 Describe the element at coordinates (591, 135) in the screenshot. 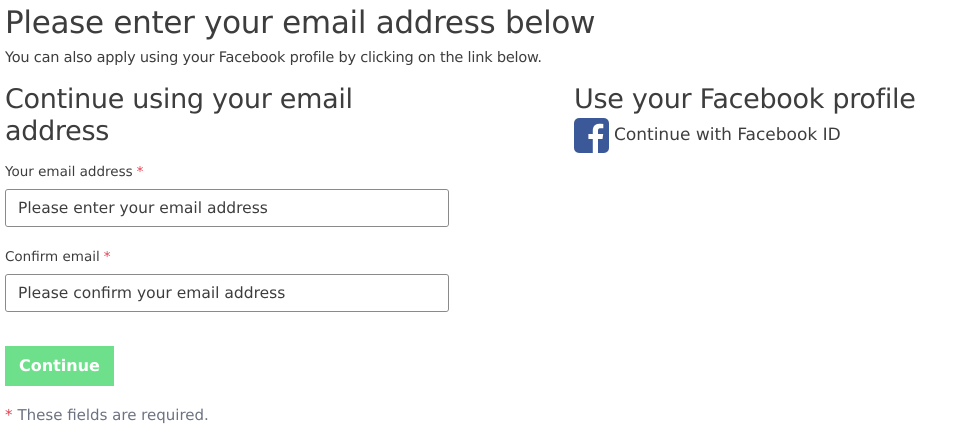

I see `facebook-icon` at that location.